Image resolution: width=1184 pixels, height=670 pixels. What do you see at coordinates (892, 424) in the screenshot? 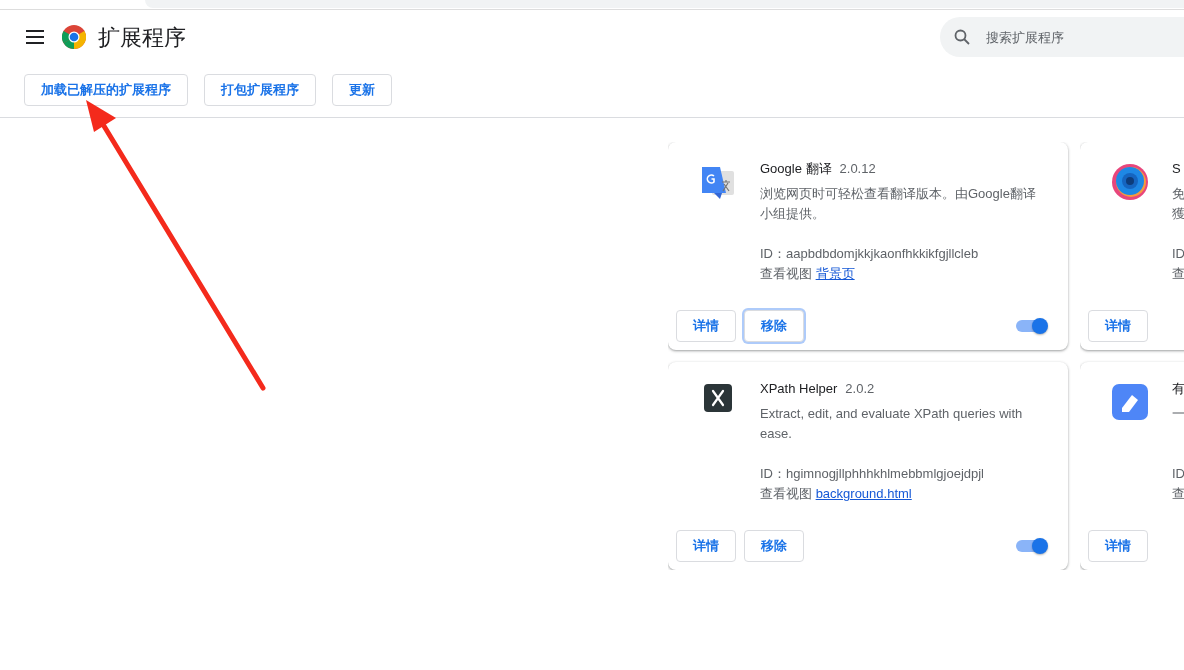
I see `extension-description: Extract, edit, and evaluate XPath queries with ease.` at bounding box center [892, 424].